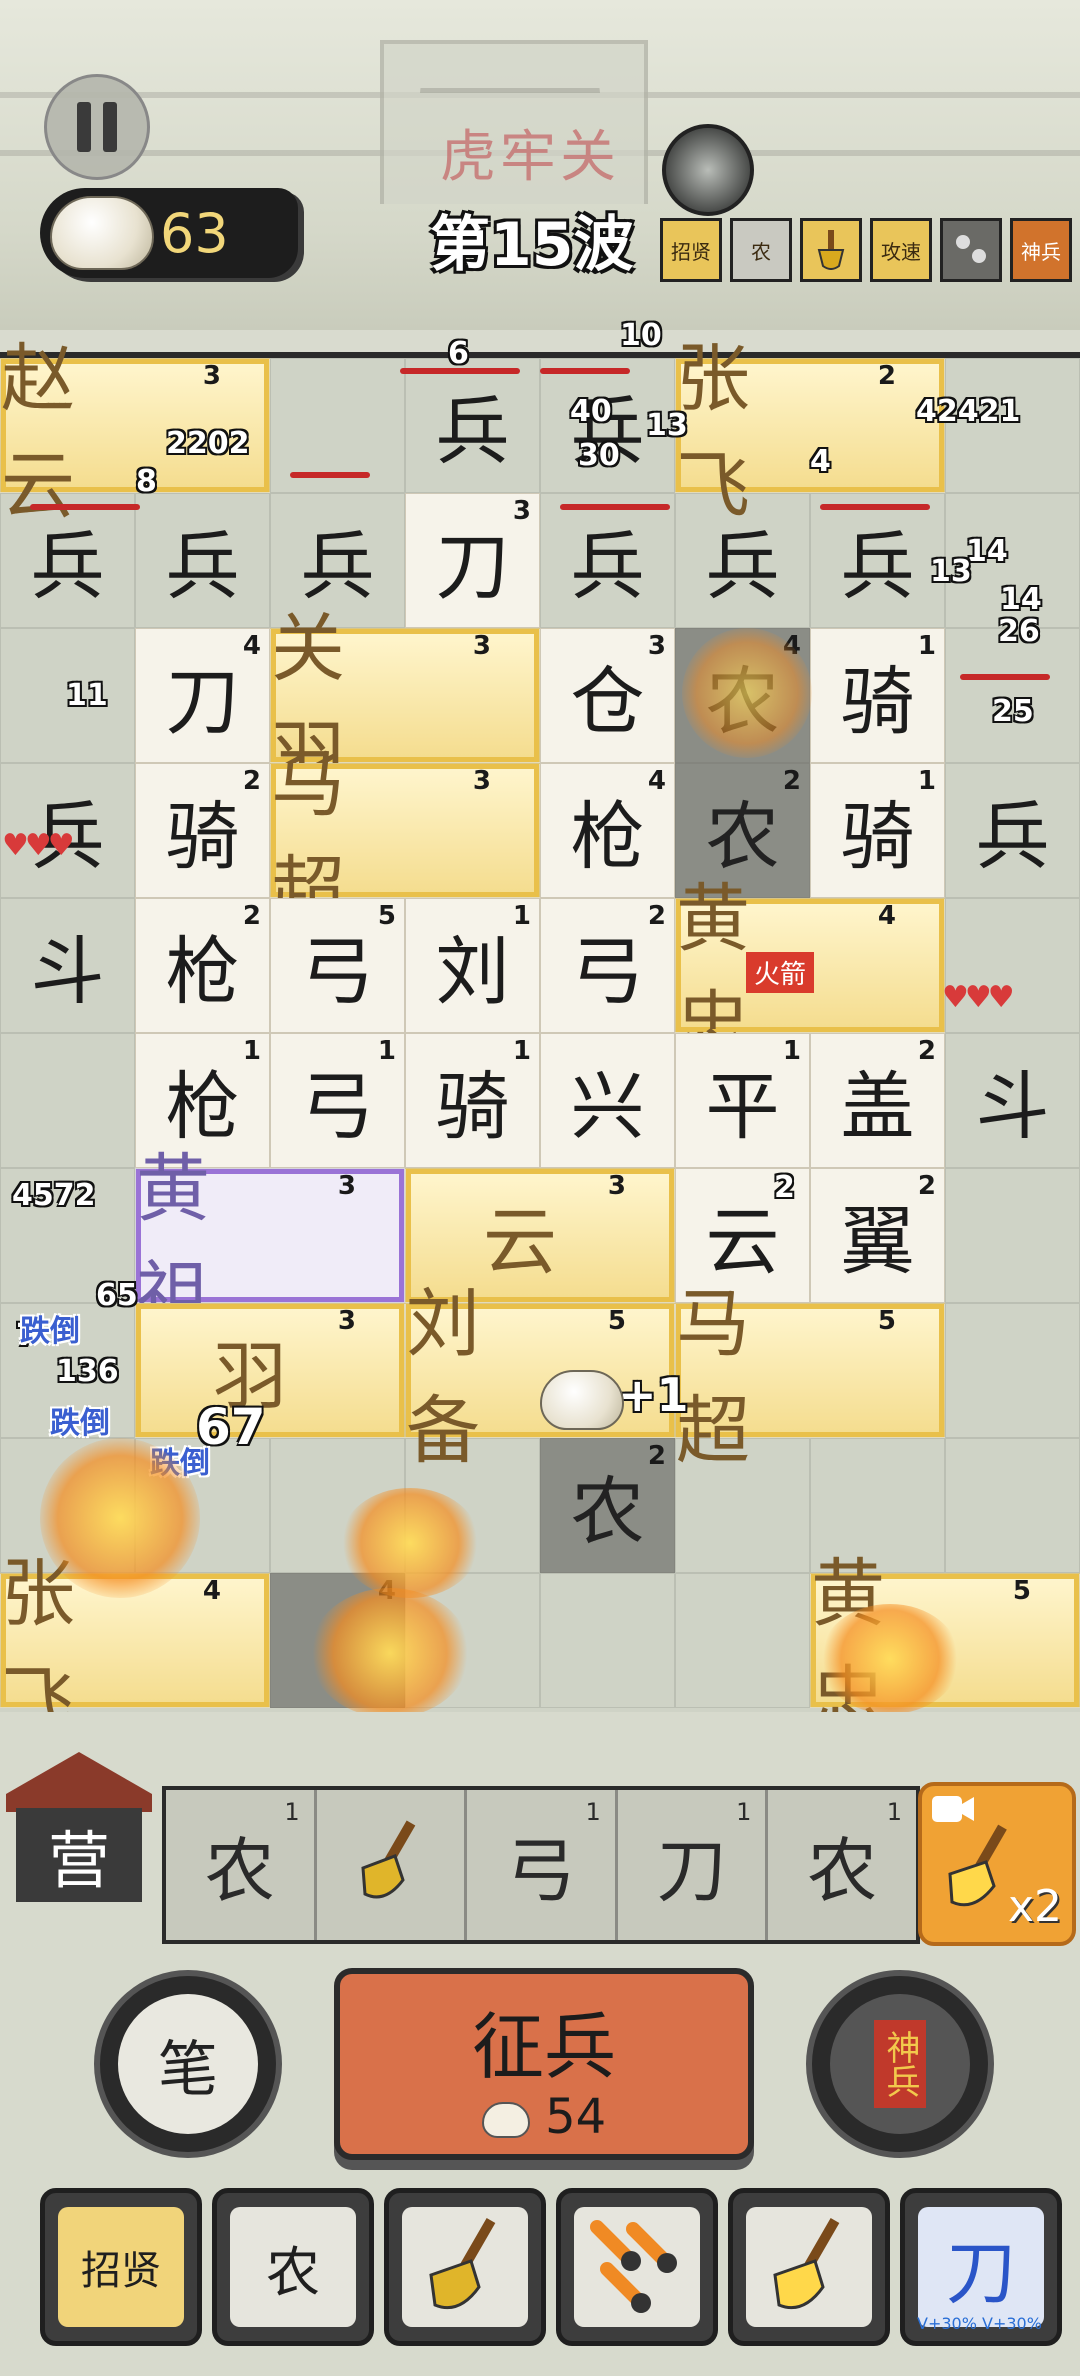 This screenshot has width=1080, height=2376. What do you see at coordinates (146, 481) in the screenshot?
I see `damage-number: 8` at bounding box center [146, 481].